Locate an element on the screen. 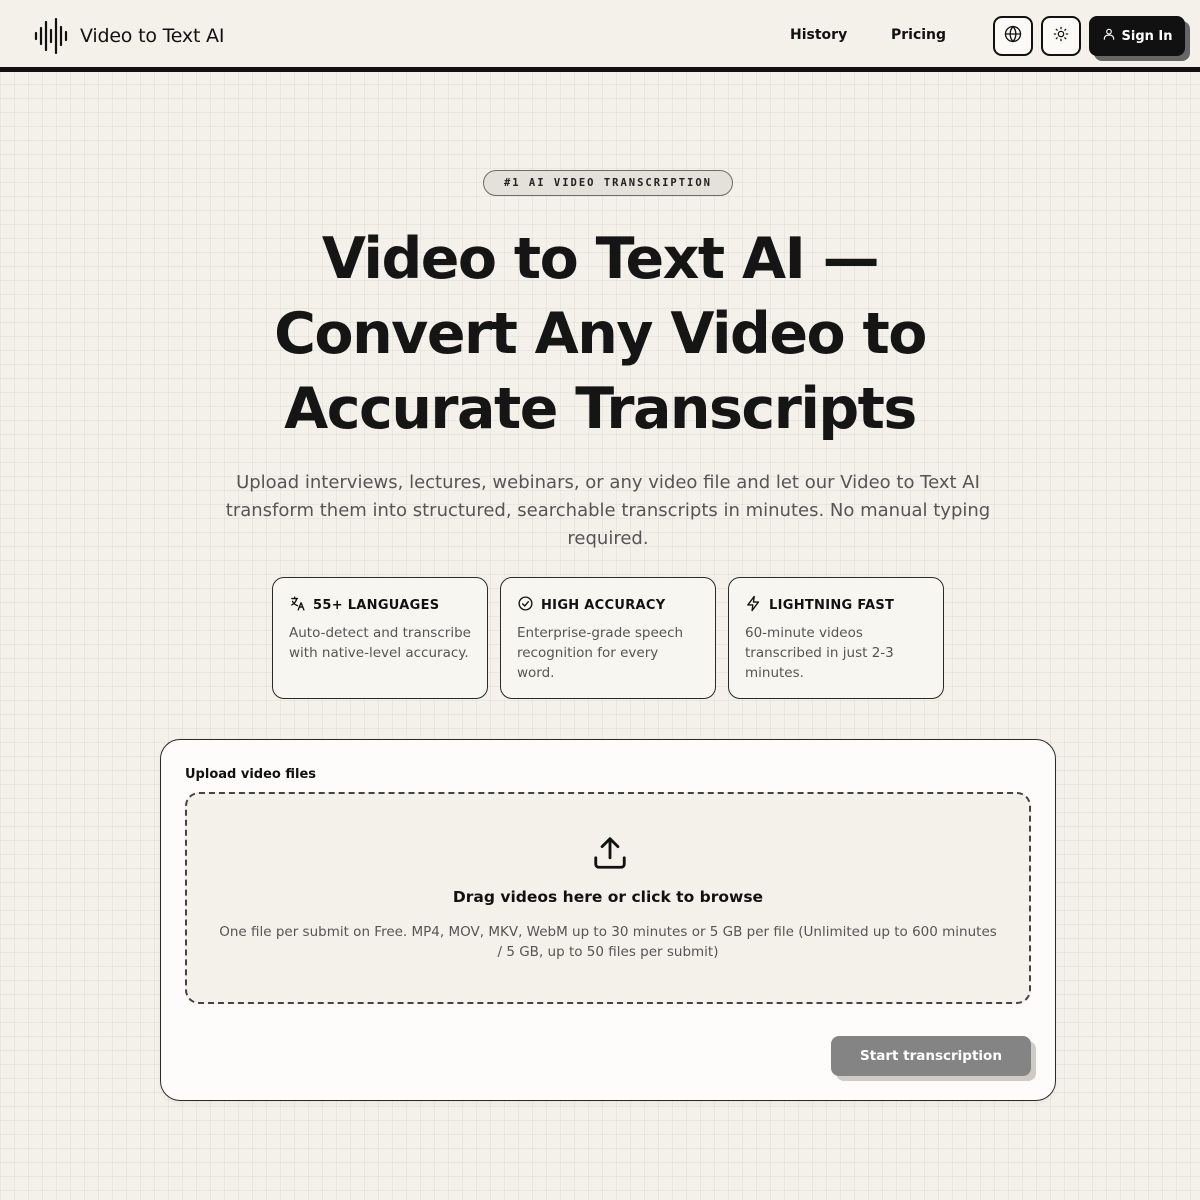 This screenshot has height=1200, width=1200. start-transcription-wrap: Start transcription is located at coordinates (933, 1058).